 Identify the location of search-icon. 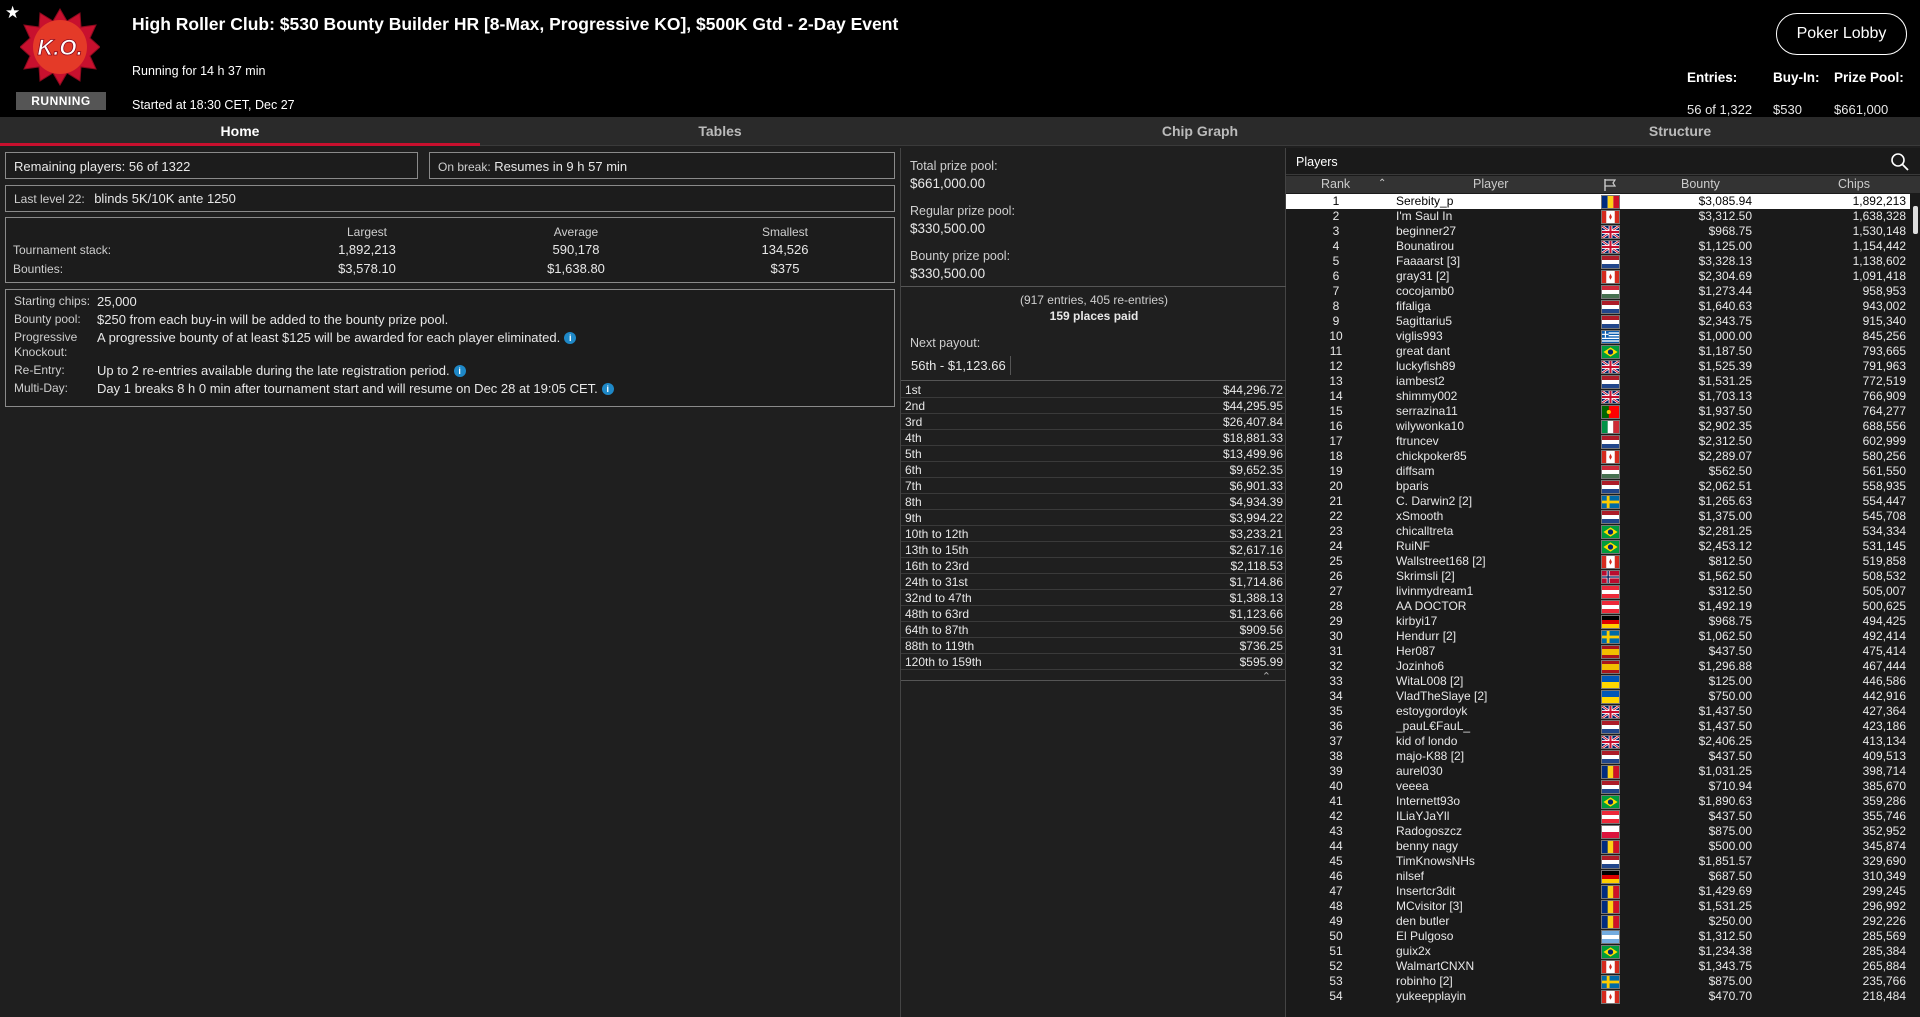
(1900, 162).